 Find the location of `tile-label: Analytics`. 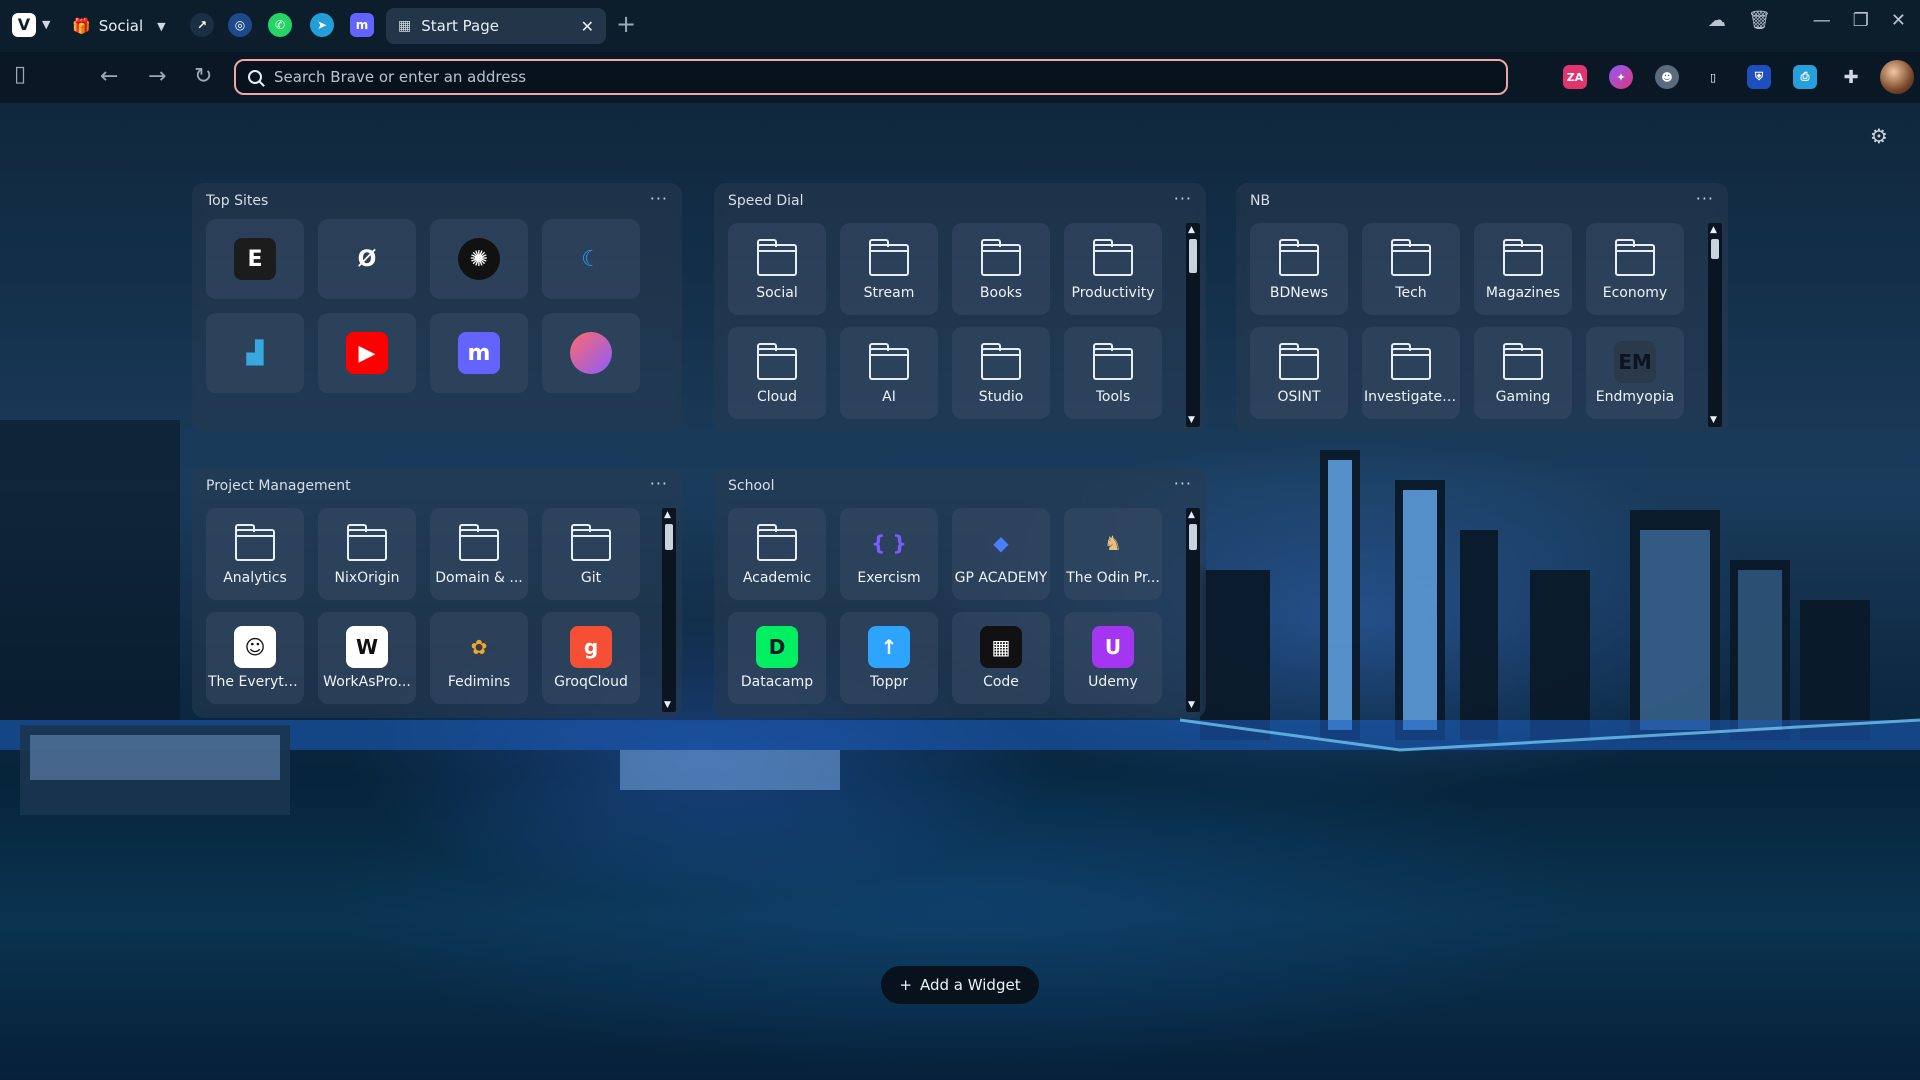

tile-label: Analytics is located at coordinates (255, 578).